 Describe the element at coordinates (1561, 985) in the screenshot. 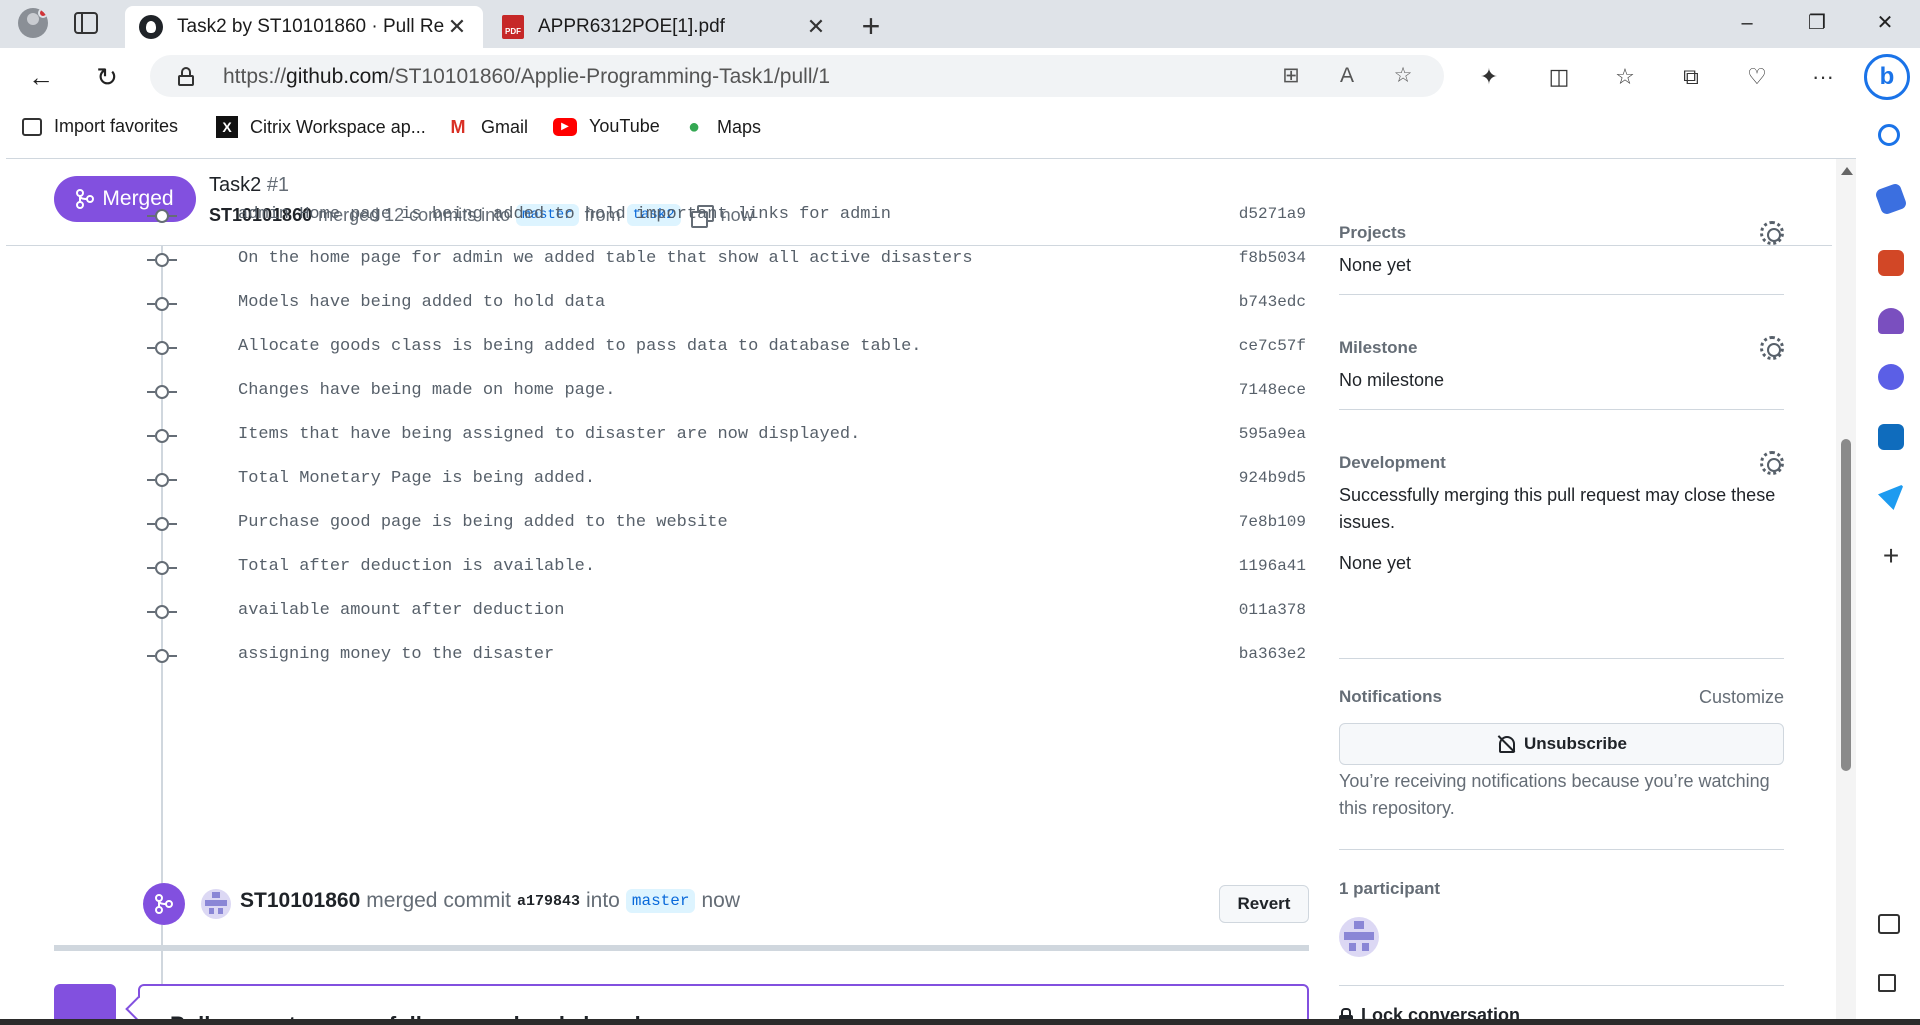

I see `divider` at that location.